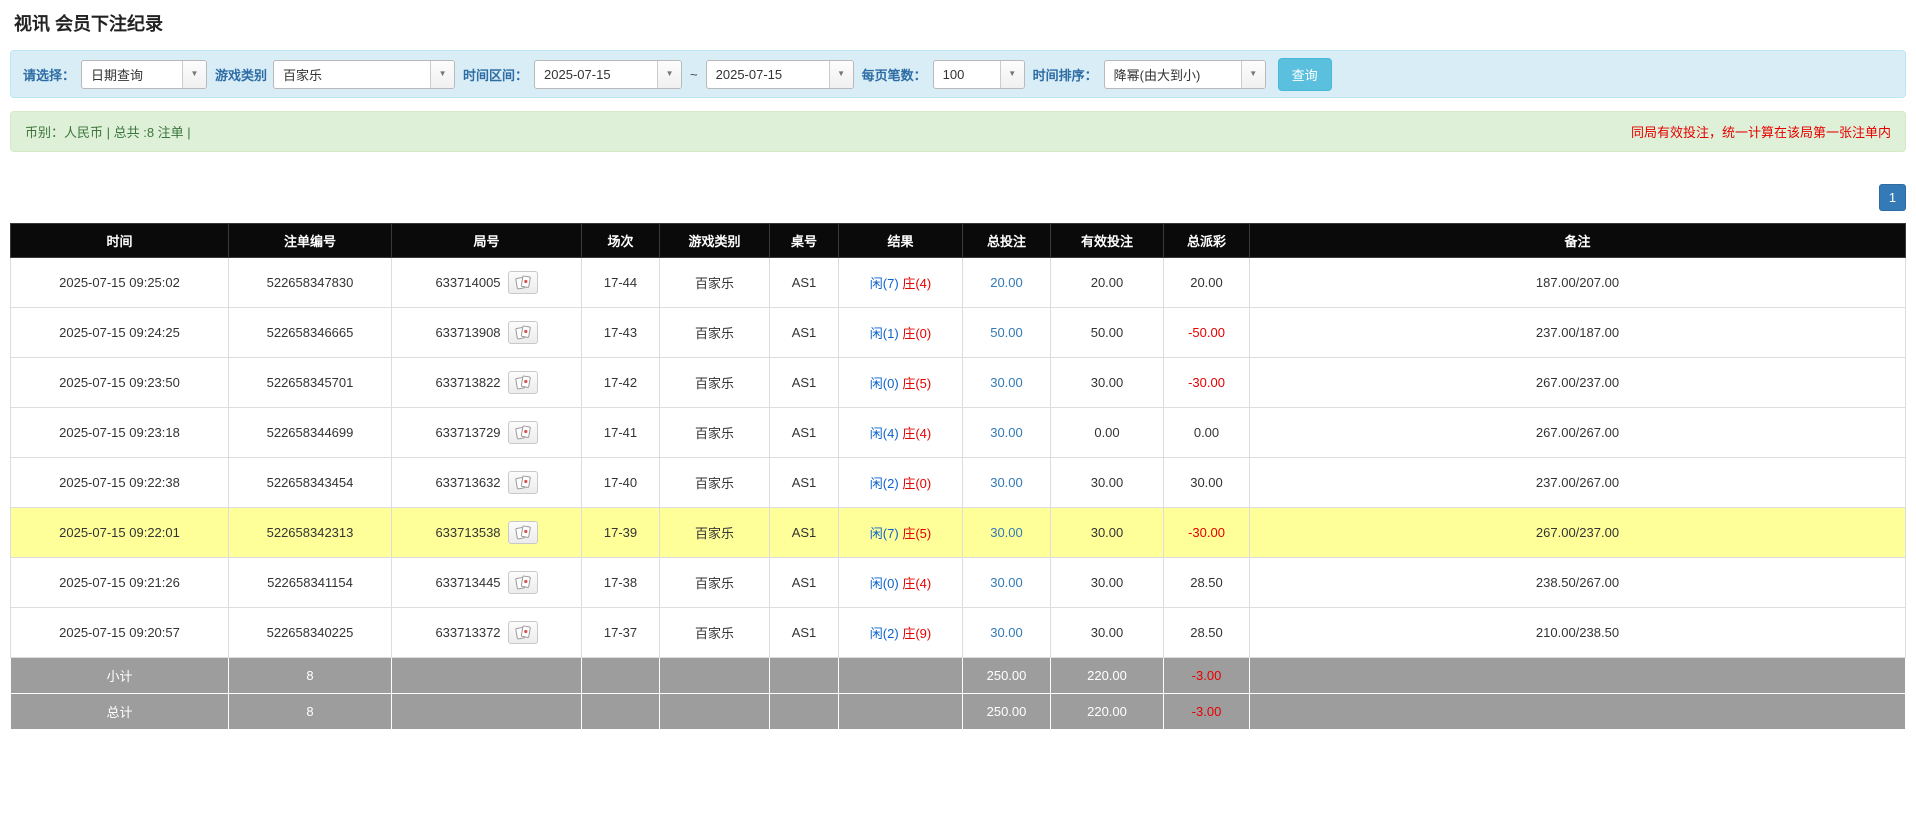 The width and height of the screenshot is (1916, 826). What do you see at coordinates (917, 633) in the screenshot?
I see `result-banker: 庄(9)` at bounding box center [917, 633].